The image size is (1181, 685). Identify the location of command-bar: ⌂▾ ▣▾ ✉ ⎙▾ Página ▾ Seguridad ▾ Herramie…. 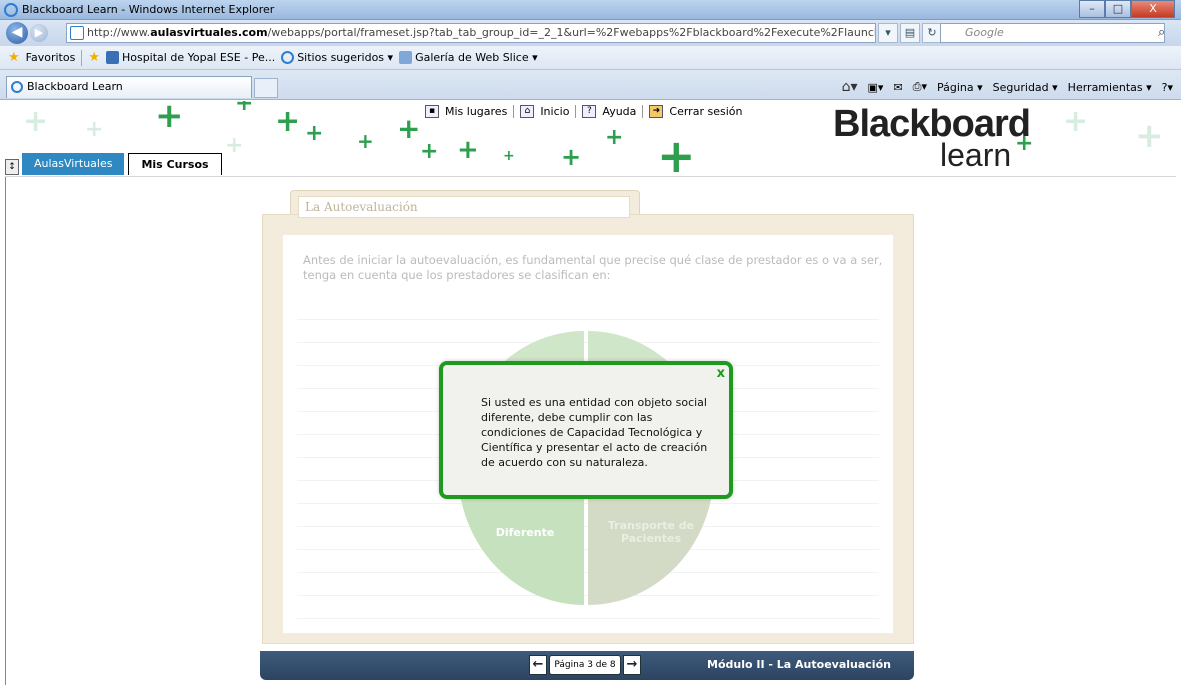
(1007, 87).